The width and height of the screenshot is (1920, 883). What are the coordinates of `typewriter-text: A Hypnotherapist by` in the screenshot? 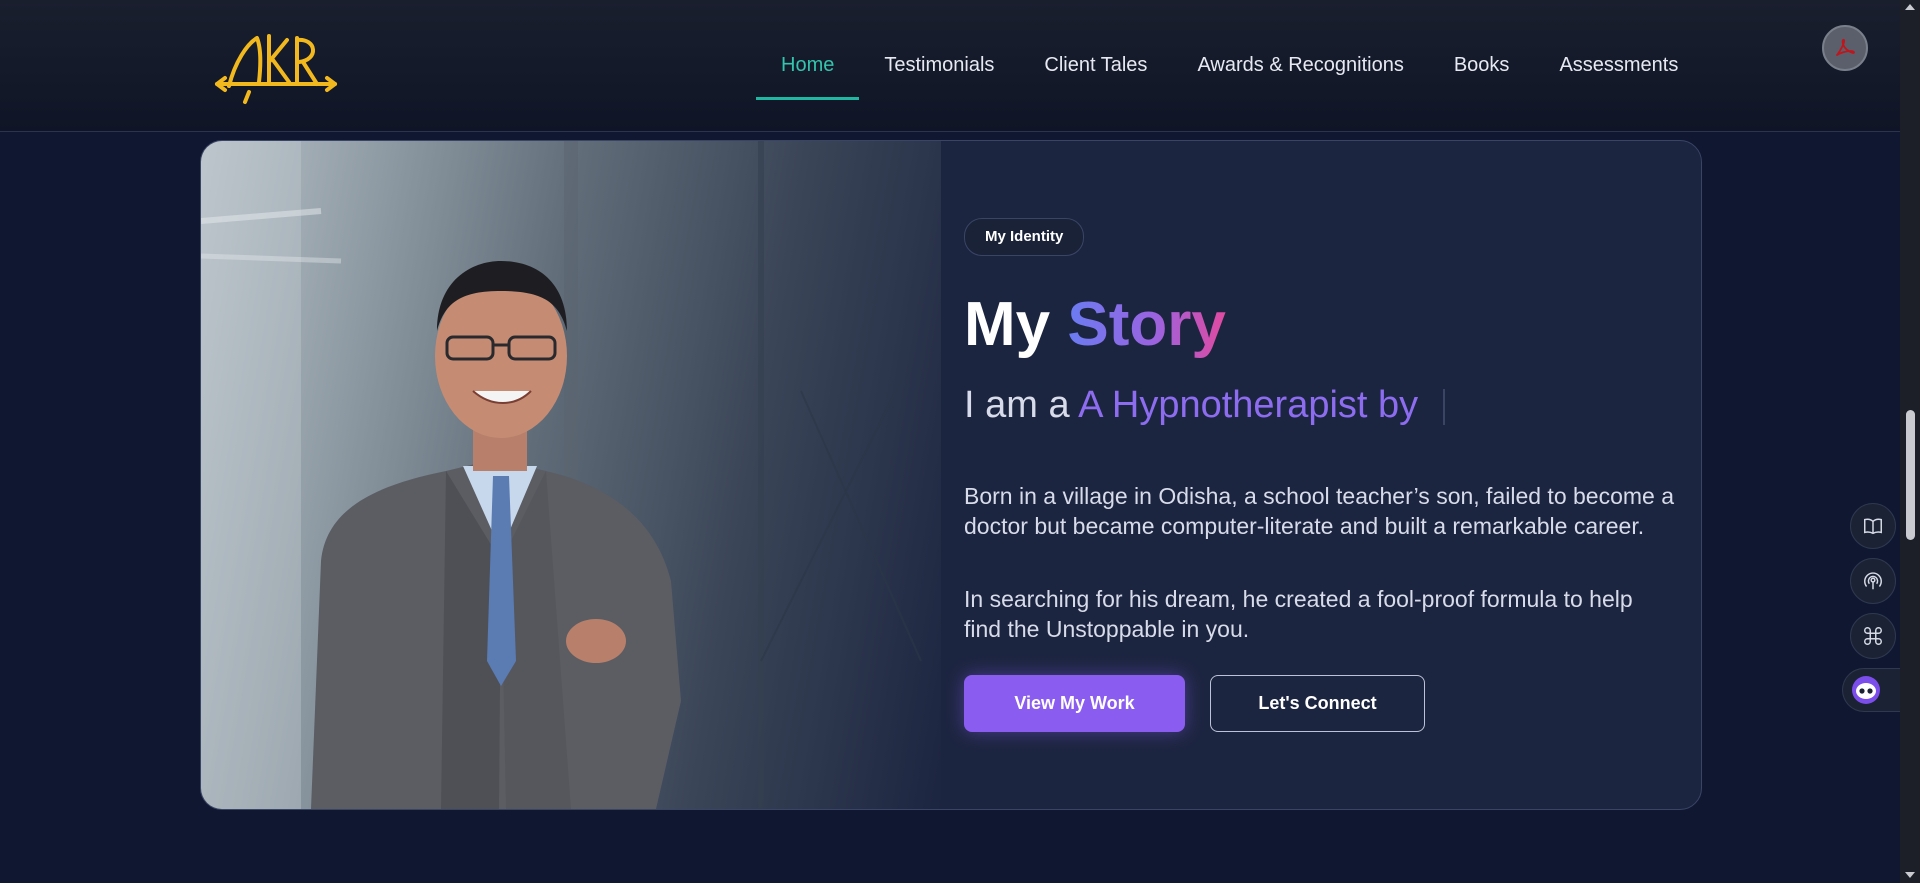 It's located at (1248, 405).